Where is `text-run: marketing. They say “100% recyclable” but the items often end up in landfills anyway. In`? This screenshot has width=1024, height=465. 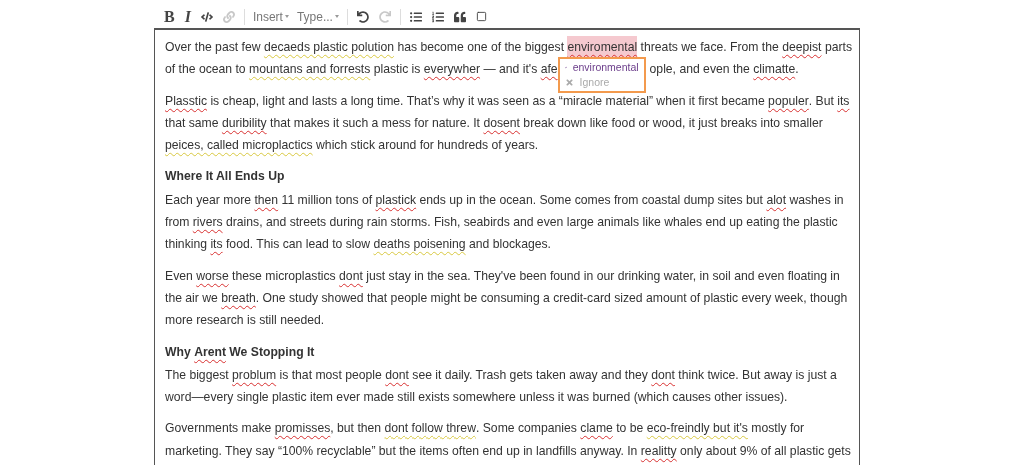 text-run: marketing. They say “100% recyclable” but the items often end up in landfills anyway. In is located at coordinates (402, 451).